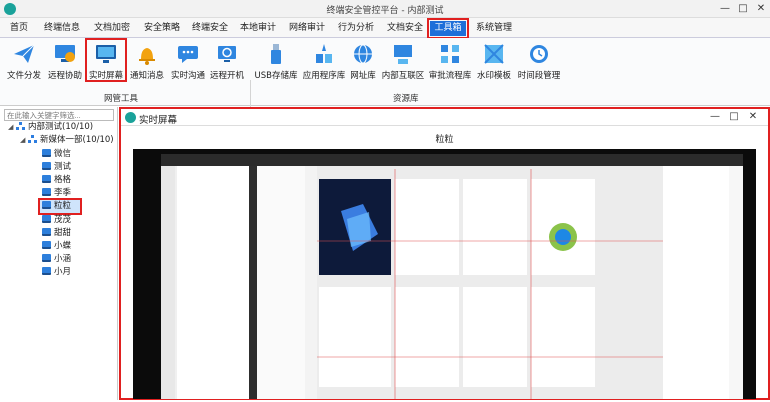 Image resolution: width=770 pixels, height=402 pixels. I want to click on menu-security-policy: 安全策略, so click(162, 28).